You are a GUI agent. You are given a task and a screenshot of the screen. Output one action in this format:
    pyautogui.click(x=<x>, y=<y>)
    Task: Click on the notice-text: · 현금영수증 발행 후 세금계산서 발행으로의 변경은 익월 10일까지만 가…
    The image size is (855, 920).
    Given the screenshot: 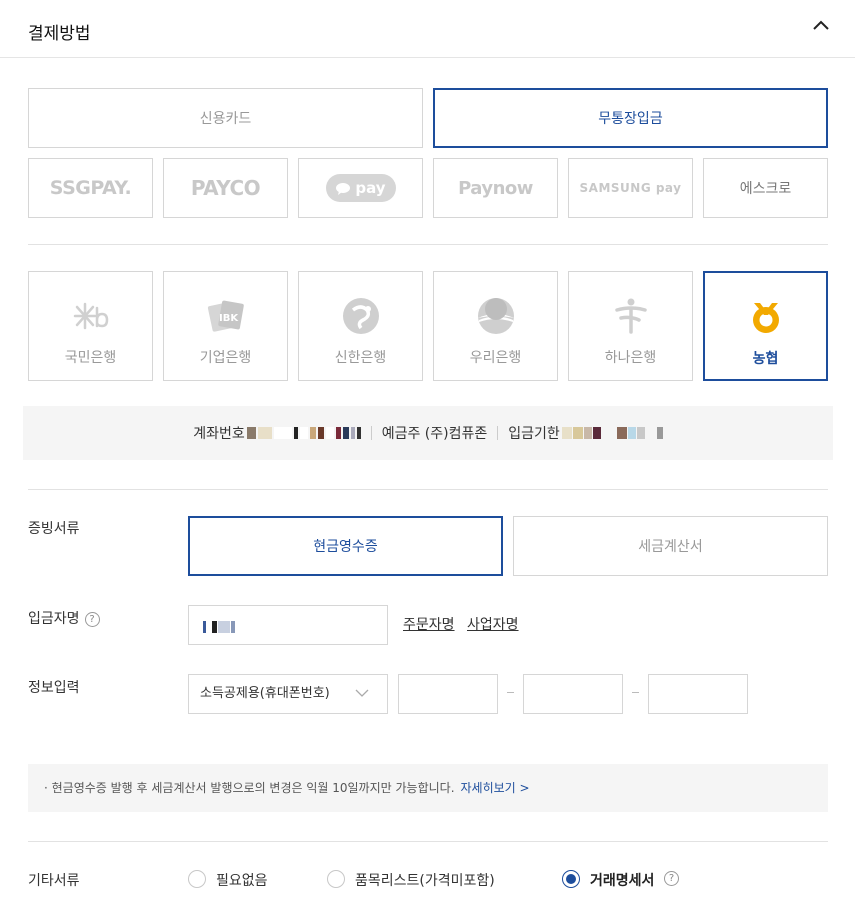 What is the action you would take?
    pyautogui.click(x=249, y=788)
    